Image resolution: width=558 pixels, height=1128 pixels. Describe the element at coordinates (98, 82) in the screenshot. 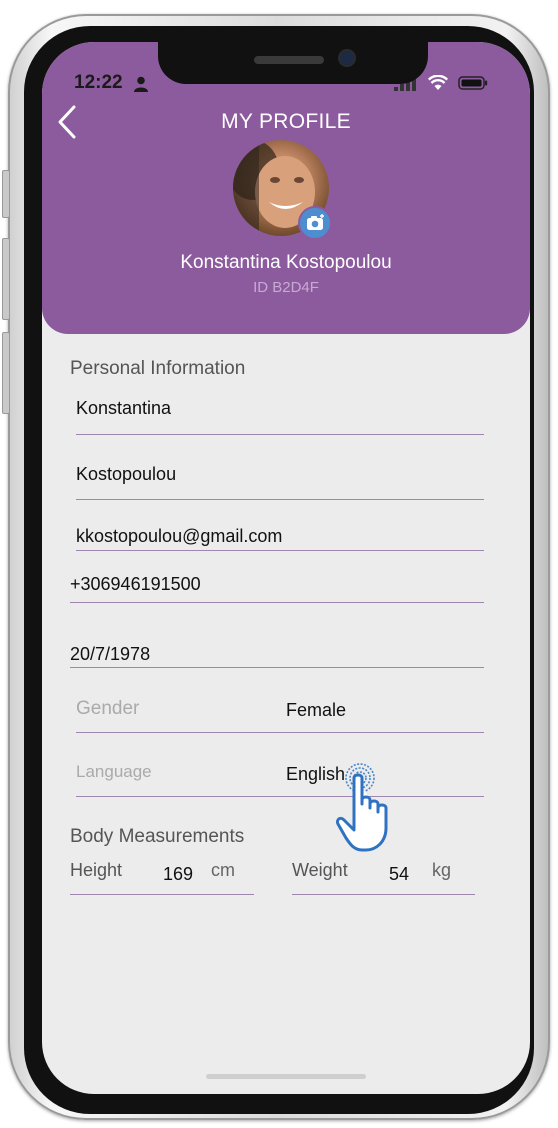

I see `status-time: 12:22` at that location.